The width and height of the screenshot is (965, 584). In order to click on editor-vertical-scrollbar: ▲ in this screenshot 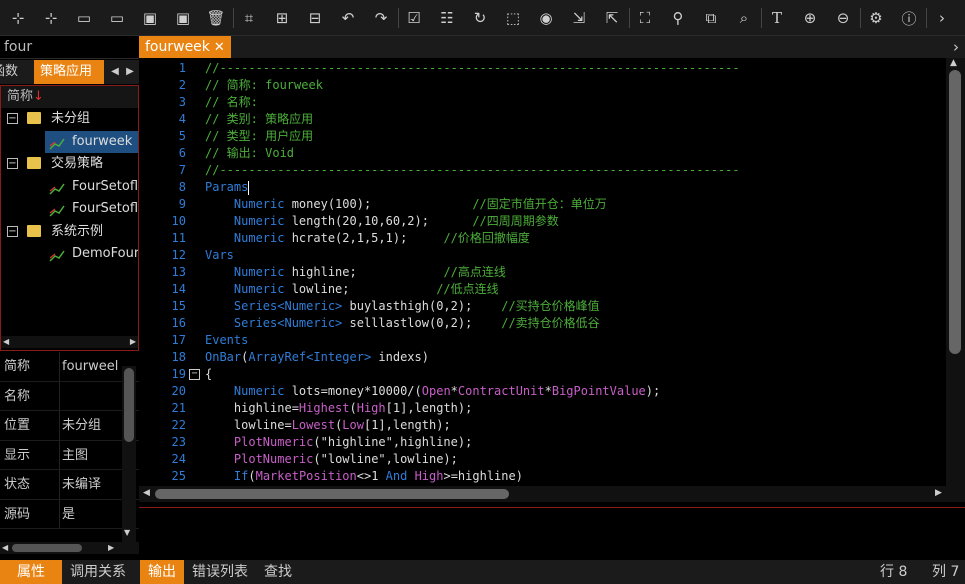, I will do `click(955, 272)`.